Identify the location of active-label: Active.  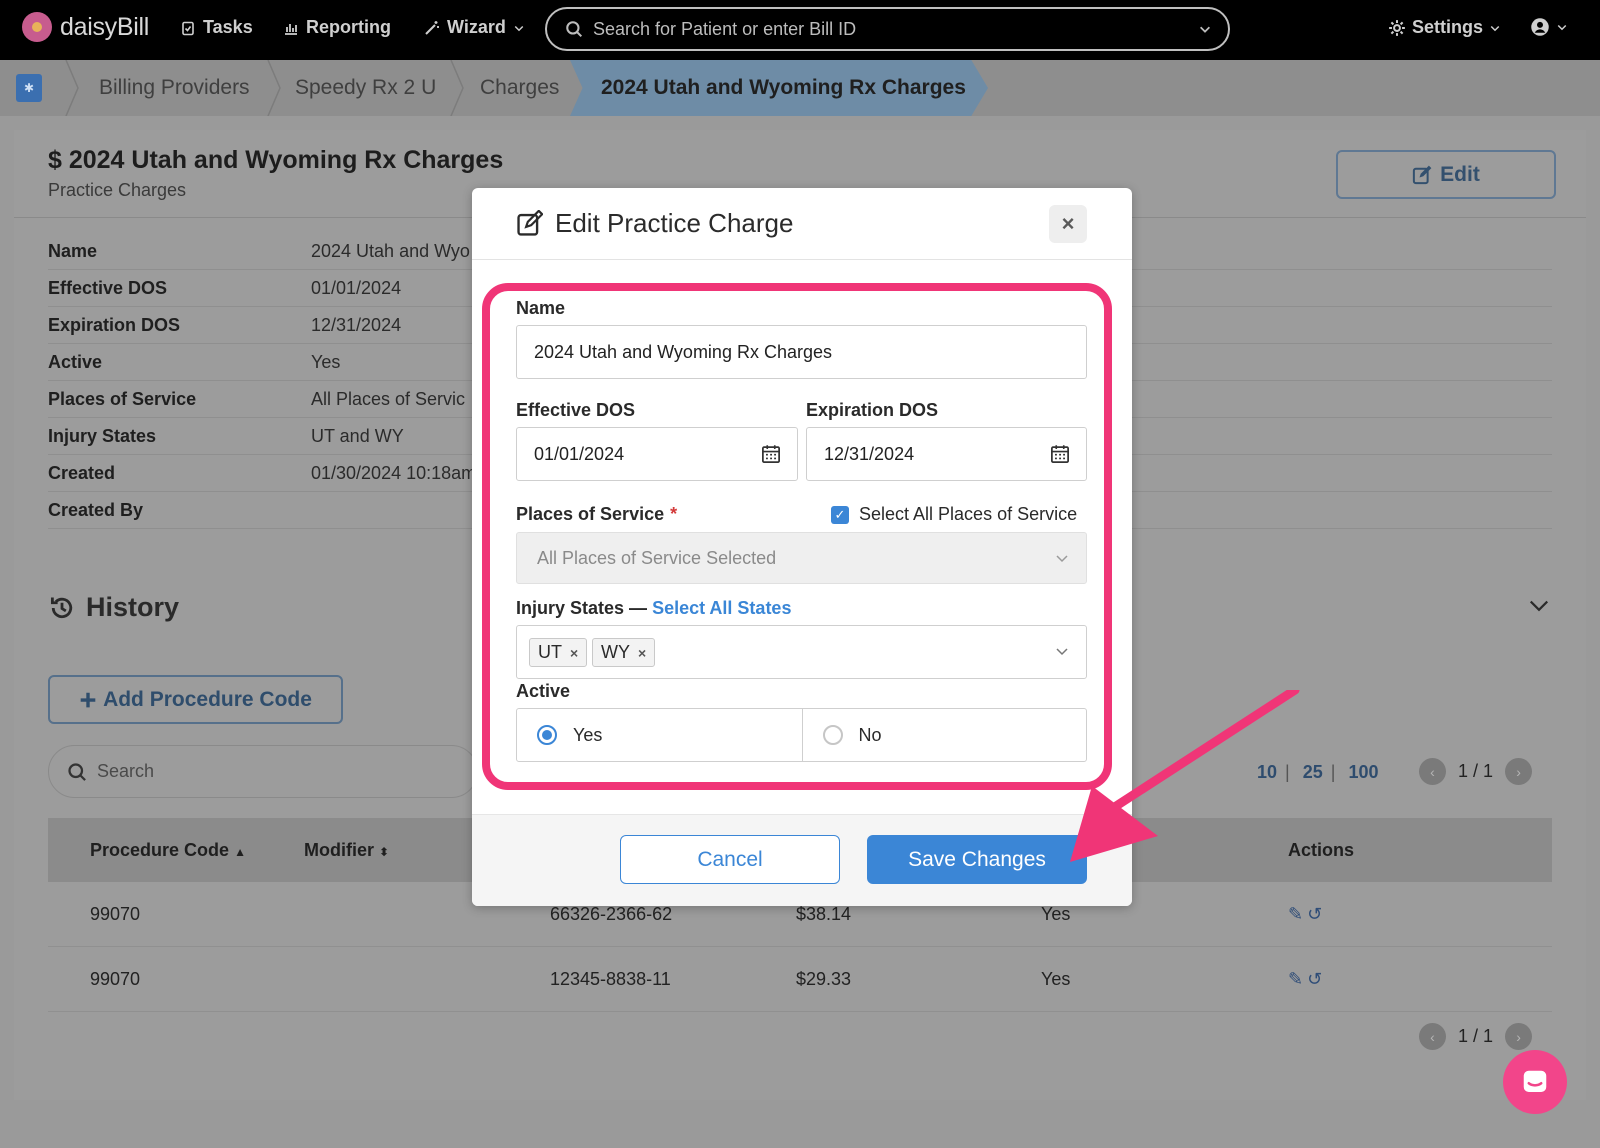
(543, 691).